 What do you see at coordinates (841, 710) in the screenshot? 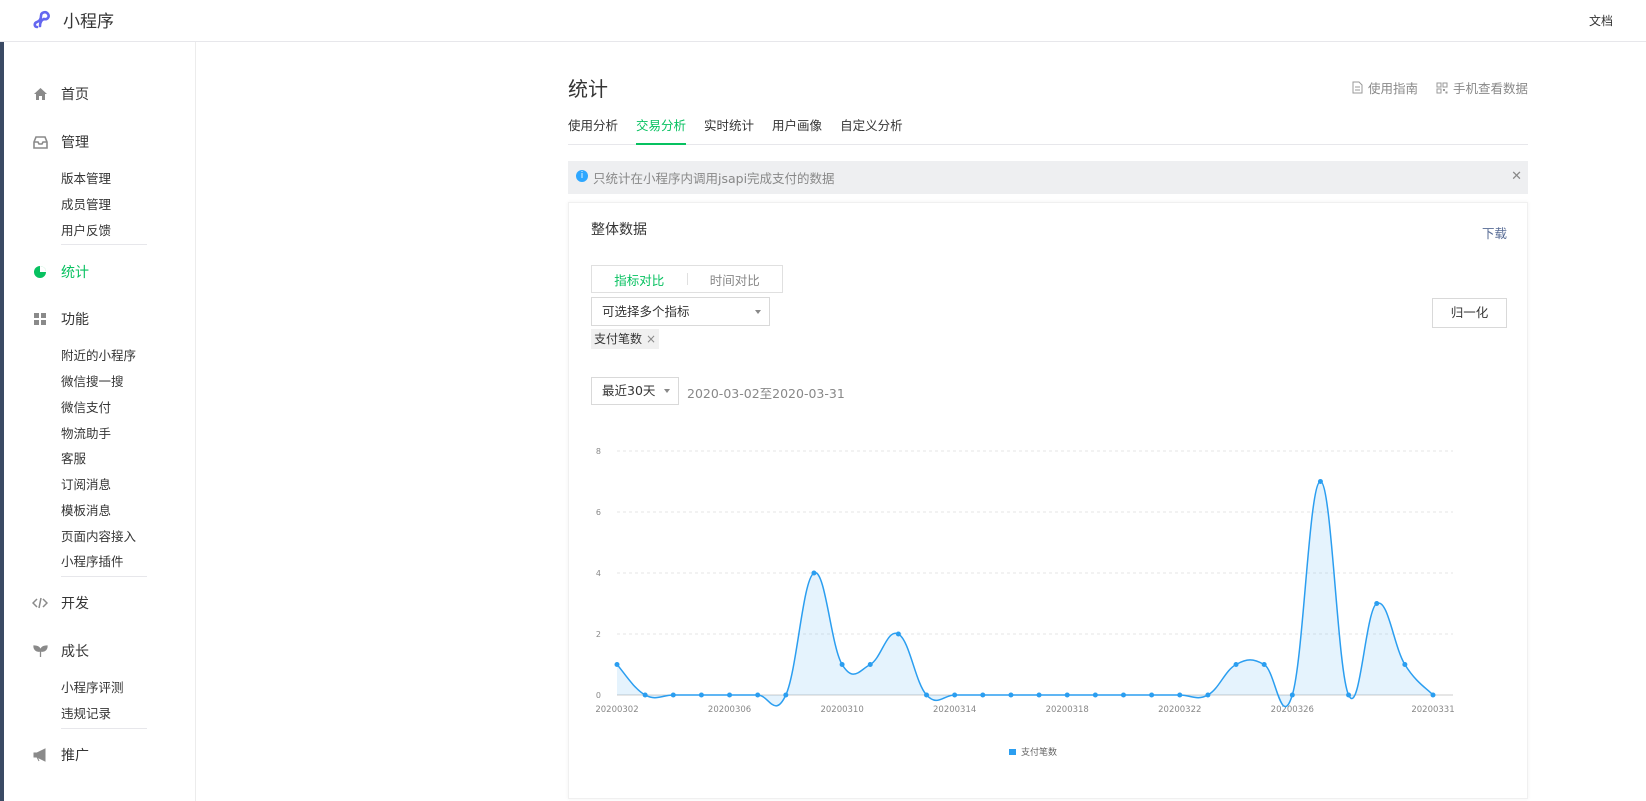
I see `x-tick-label: 20200310` at bounding box center [841, 710].